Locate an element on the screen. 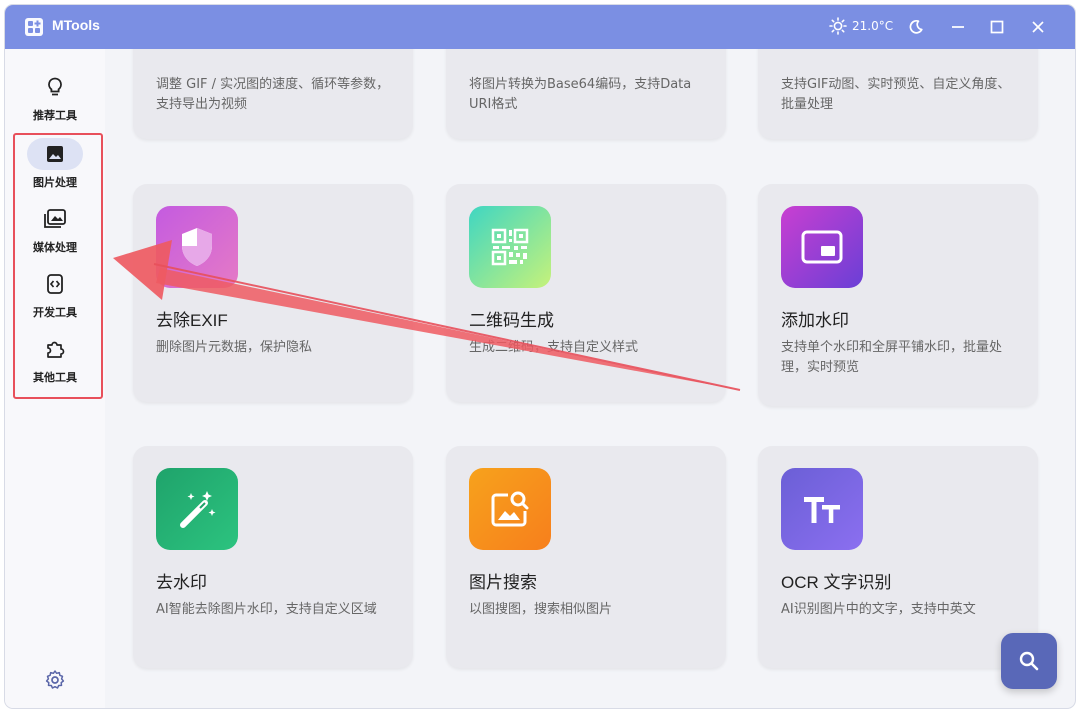  image-search-icon is located at coordinates (510, 509).